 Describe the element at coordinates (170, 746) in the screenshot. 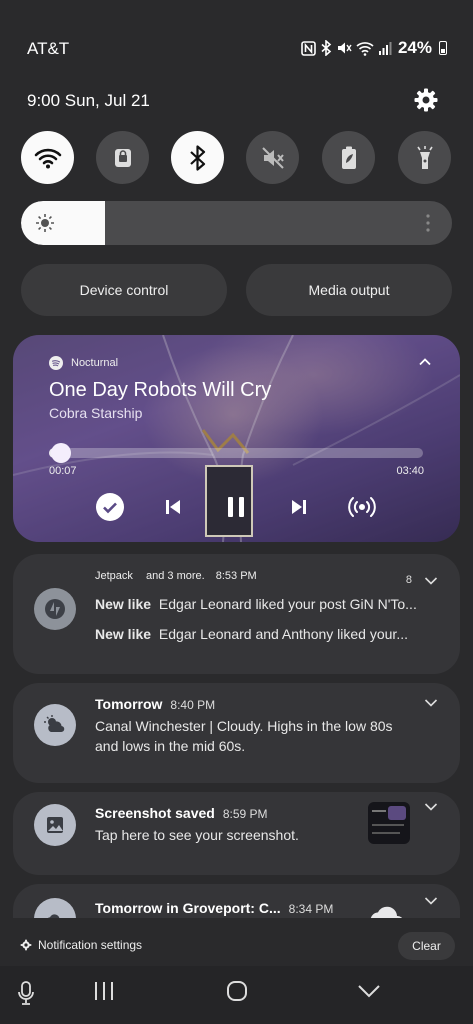

I see `tomorrow-line-2: and lows in the mid 60s.` at that location.